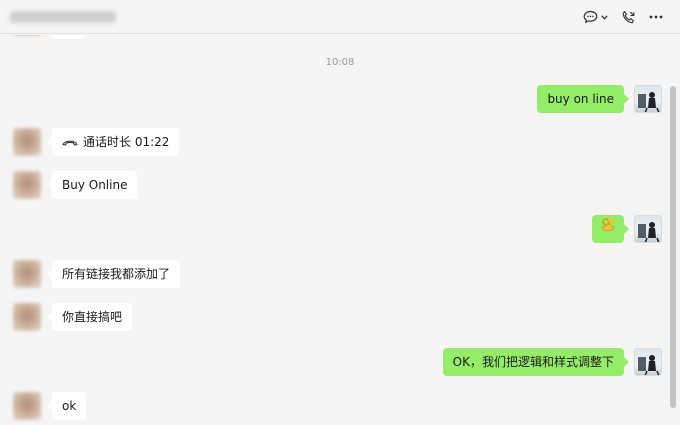 This screenshot has height=425, width=680. What do you see at coordinates (536, 362) in the screenshot?
I see `message-bubble-outgoing: OK，我们把逻辑和样式调整下` at bounding box center [536, 362].